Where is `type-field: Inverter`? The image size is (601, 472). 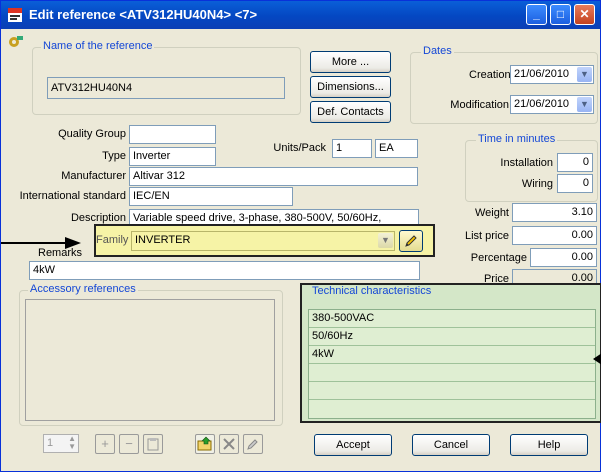 type-field: Inverter is located at coordinates (172, 156).